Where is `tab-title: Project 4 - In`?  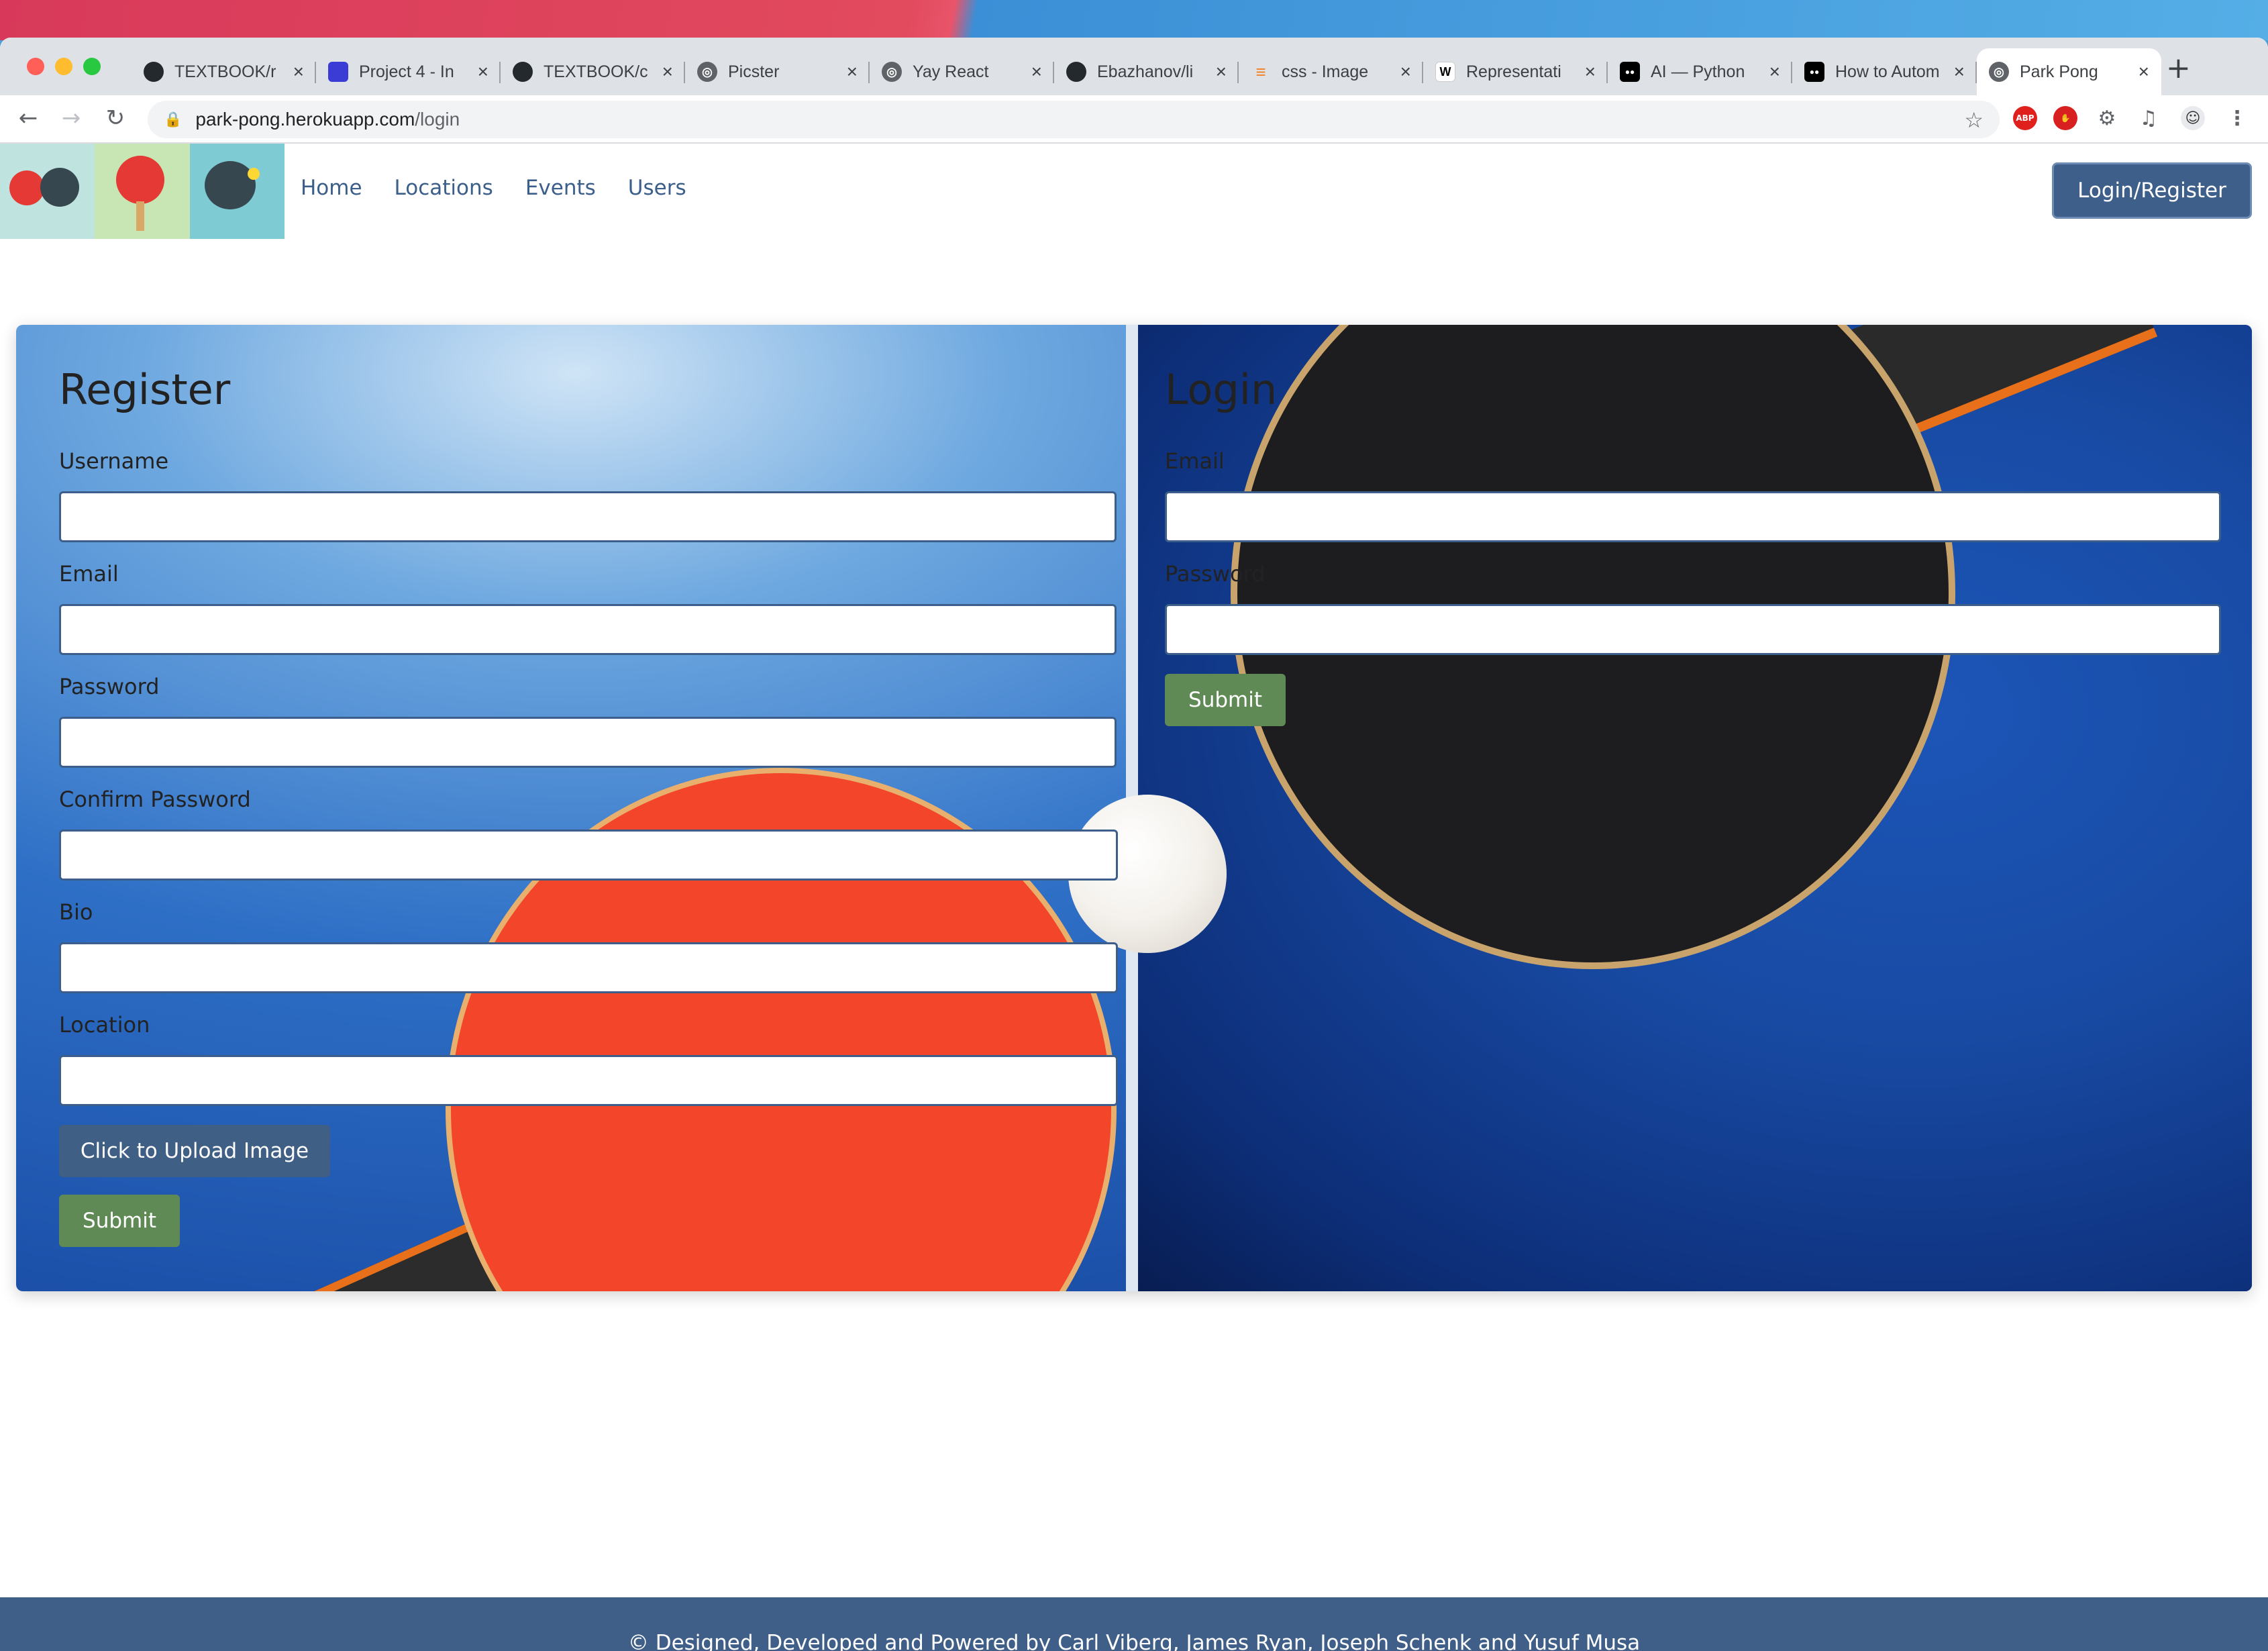 tab-title: Project 4 - In is located at coordinates (407, 71).